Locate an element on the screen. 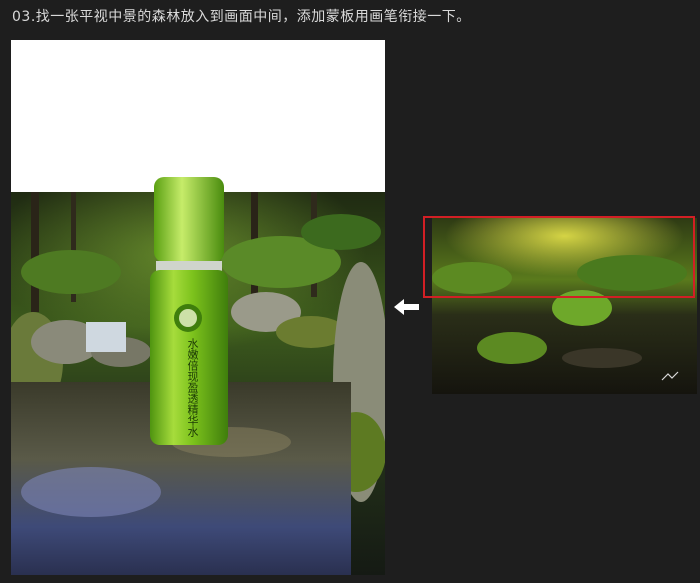 The image size is (700, 583). selection-highlight-box is located at coordinates (559, 257).